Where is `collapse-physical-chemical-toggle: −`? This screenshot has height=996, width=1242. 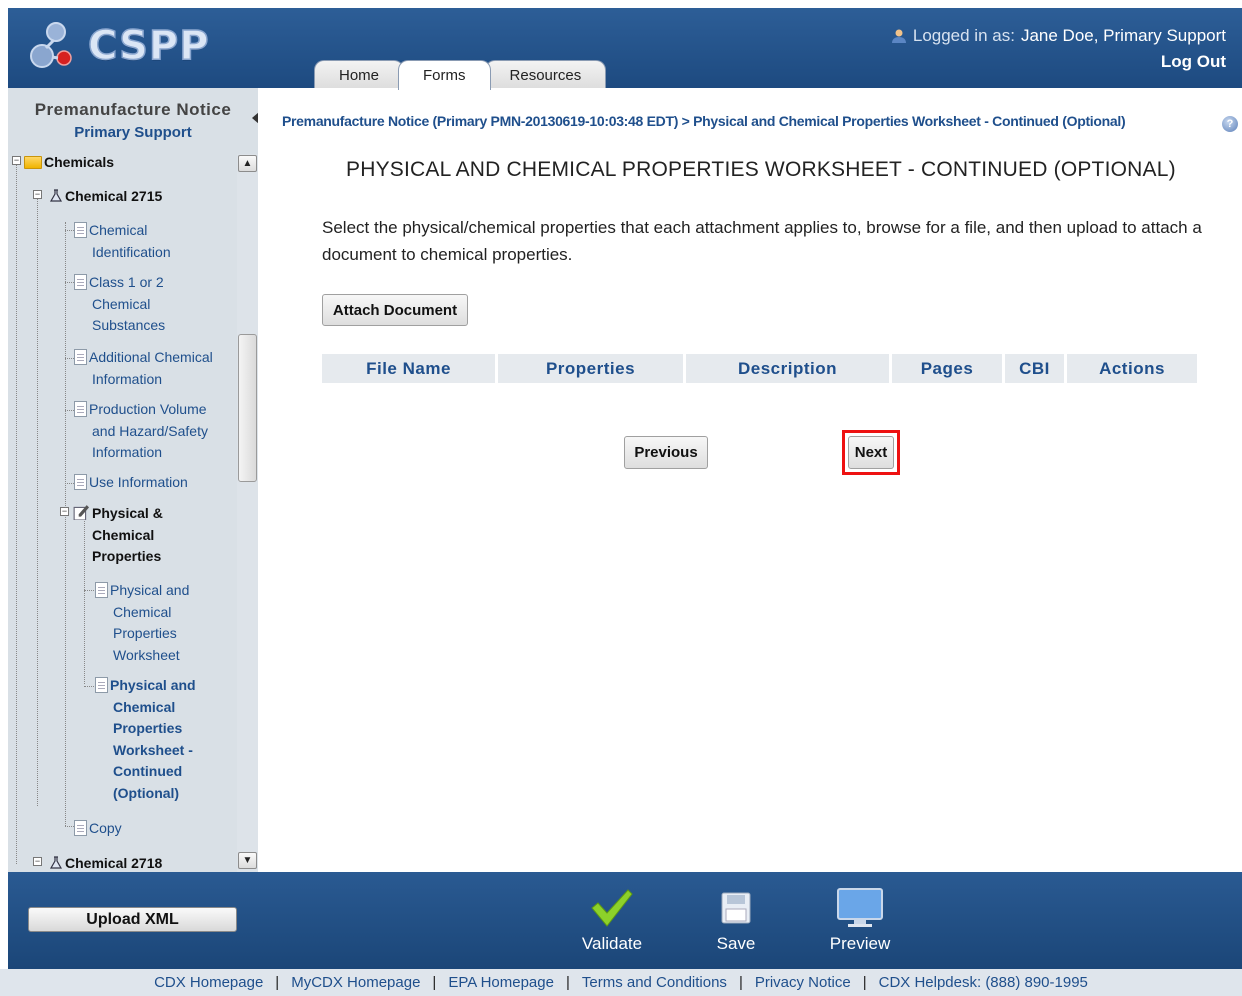 collapse-physical-chemical-toggle: − is located at coordinates (64, 511).